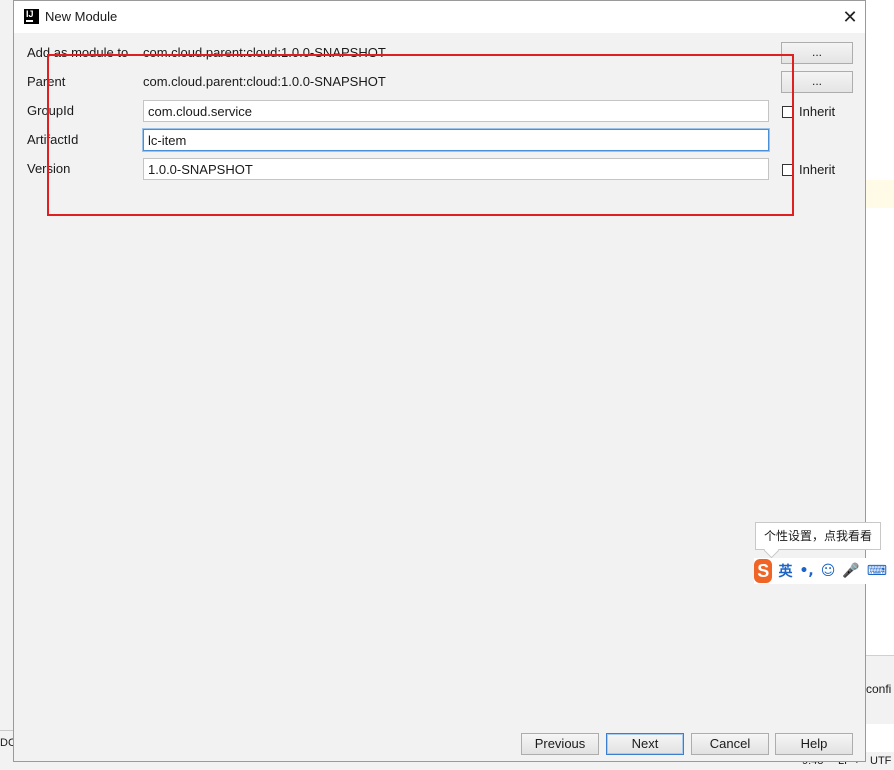 The image size is (894, 770). I want to click on previous-button: Previous, so click(560, 744).